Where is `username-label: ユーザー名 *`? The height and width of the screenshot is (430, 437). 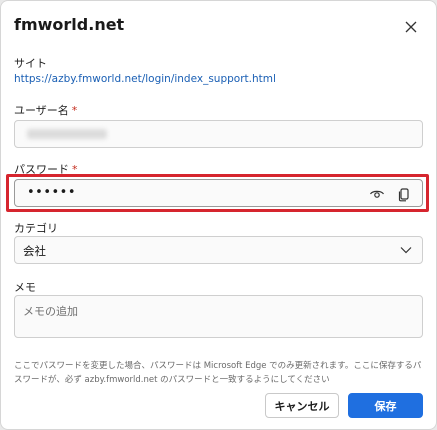
username-label: ユーザー名 * is located at coordinates (45, 110).